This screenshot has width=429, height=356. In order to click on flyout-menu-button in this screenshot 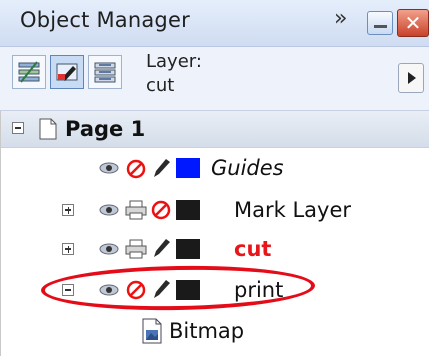, I will do `click(411, 78)`.